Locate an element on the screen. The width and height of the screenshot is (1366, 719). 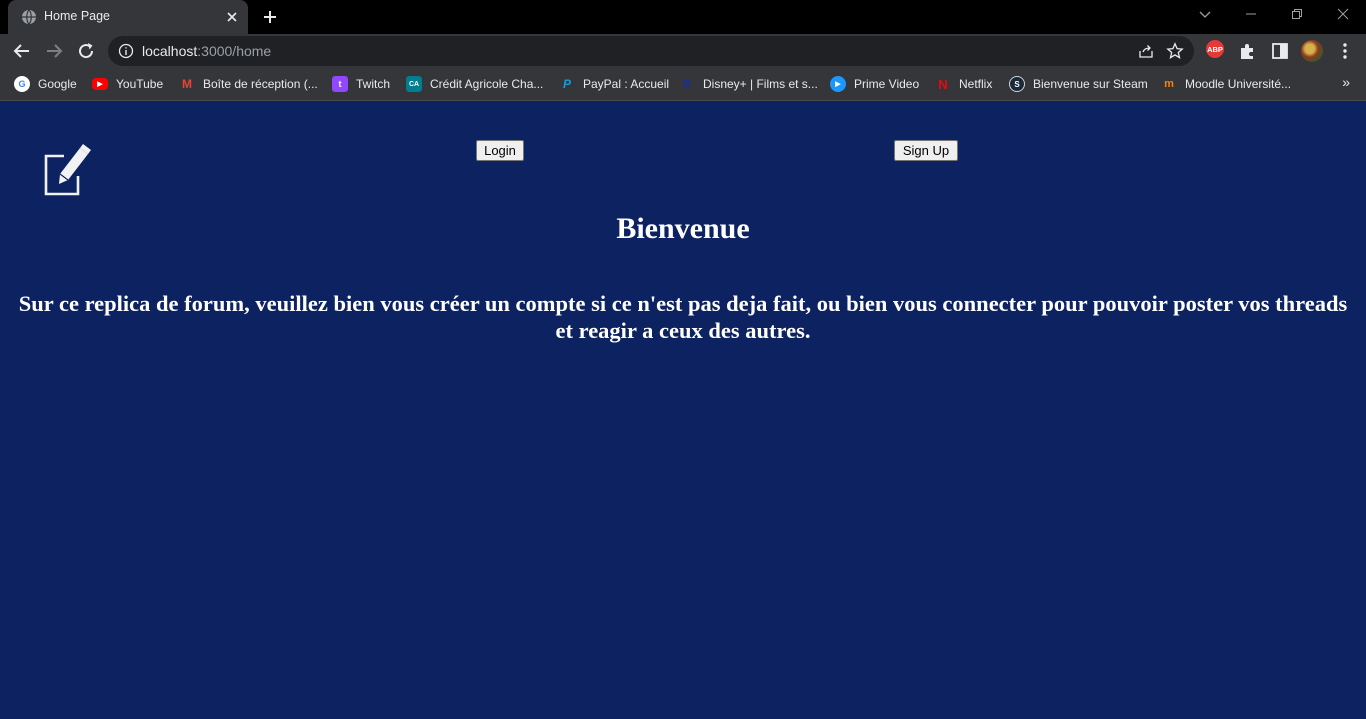
steam-icon: S is located at coordinates (1017, 84).